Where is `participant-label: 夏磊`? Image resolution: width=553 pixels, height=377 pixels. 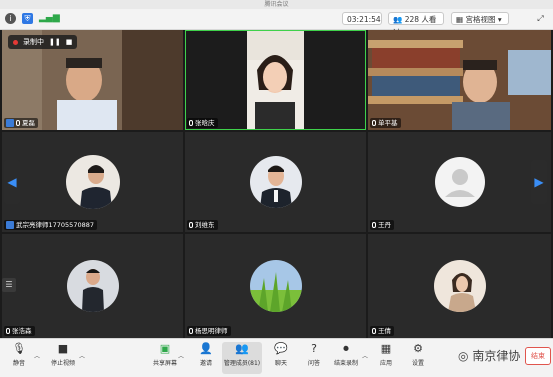
participant-label: 夏磊 is located at coordinates (21, 123).